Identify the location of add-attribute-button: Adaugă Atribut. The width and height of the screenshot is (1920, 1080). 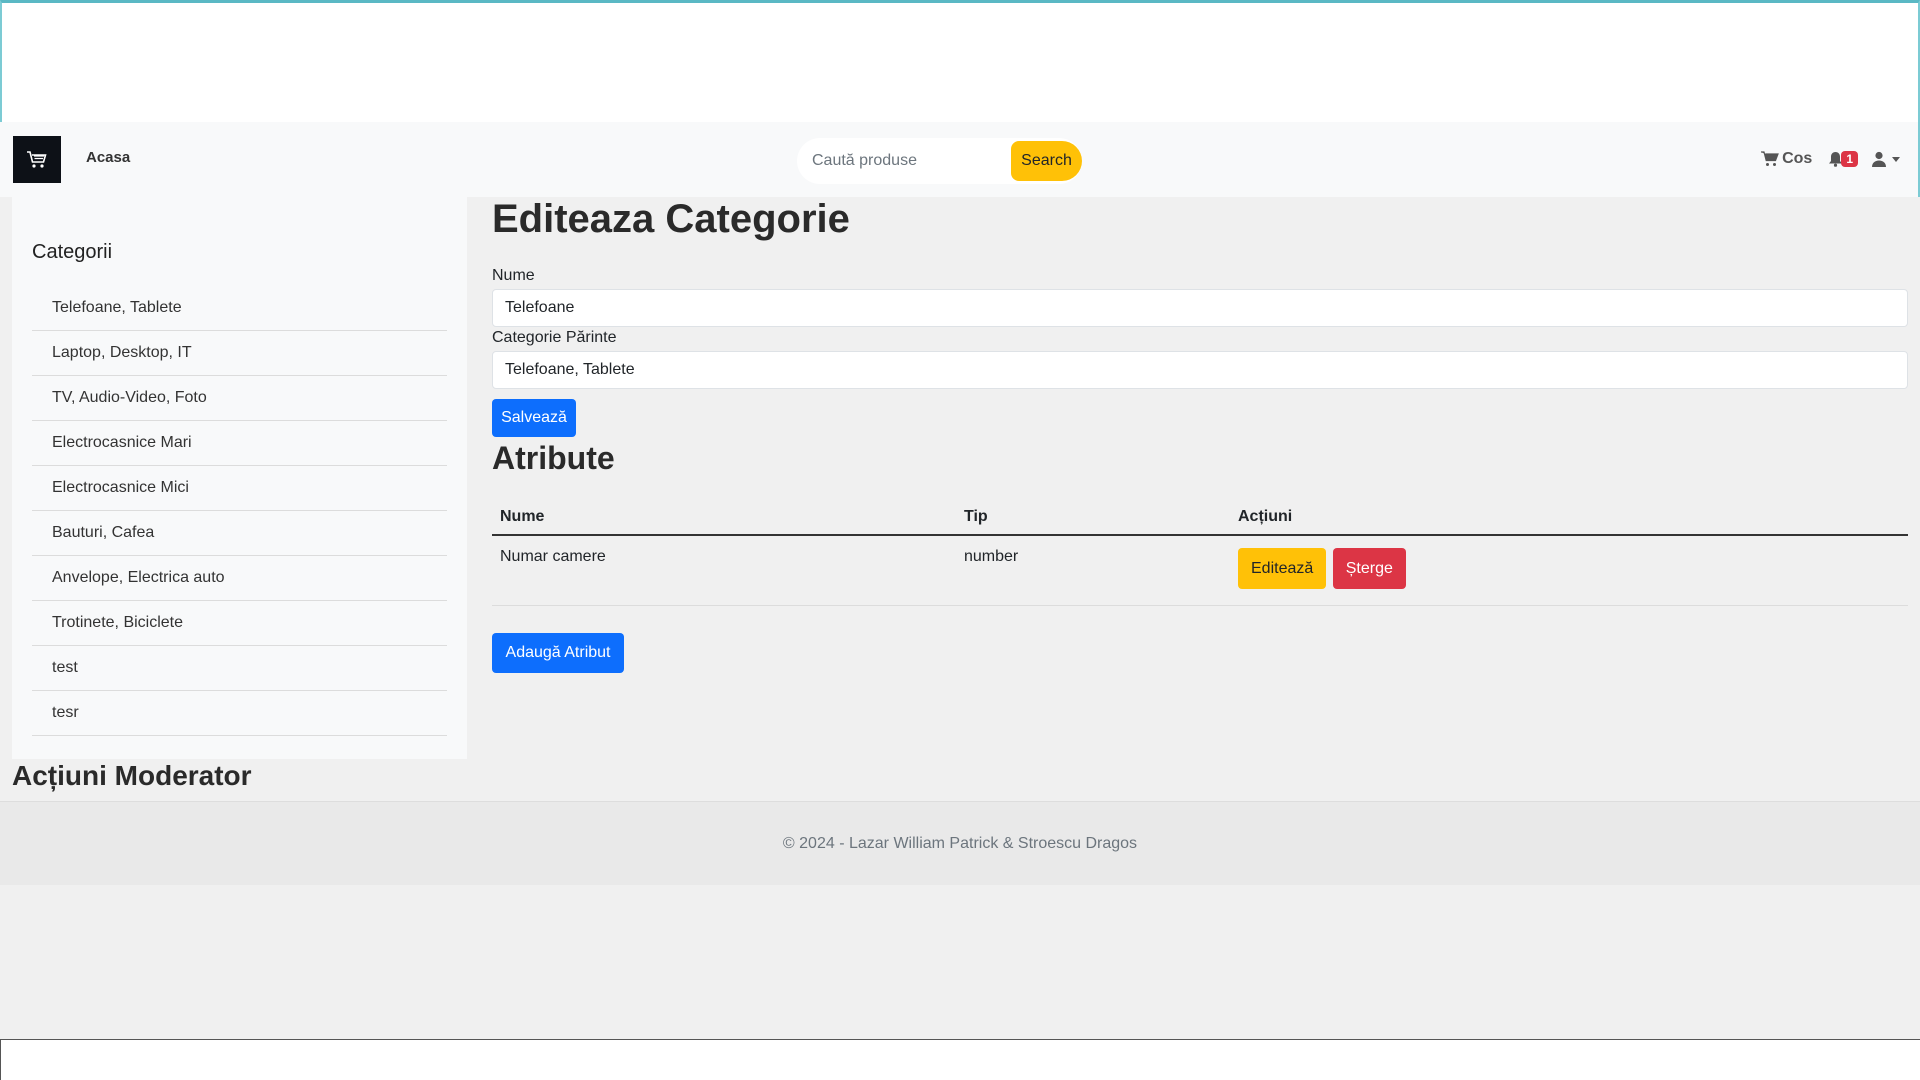
(558, 653).